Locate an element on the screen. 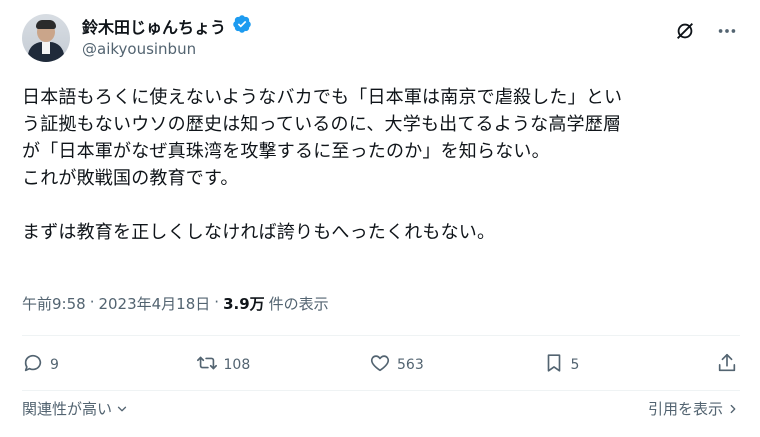 The image size is (760, 437). like-icon is located at coordinates (380, 365).